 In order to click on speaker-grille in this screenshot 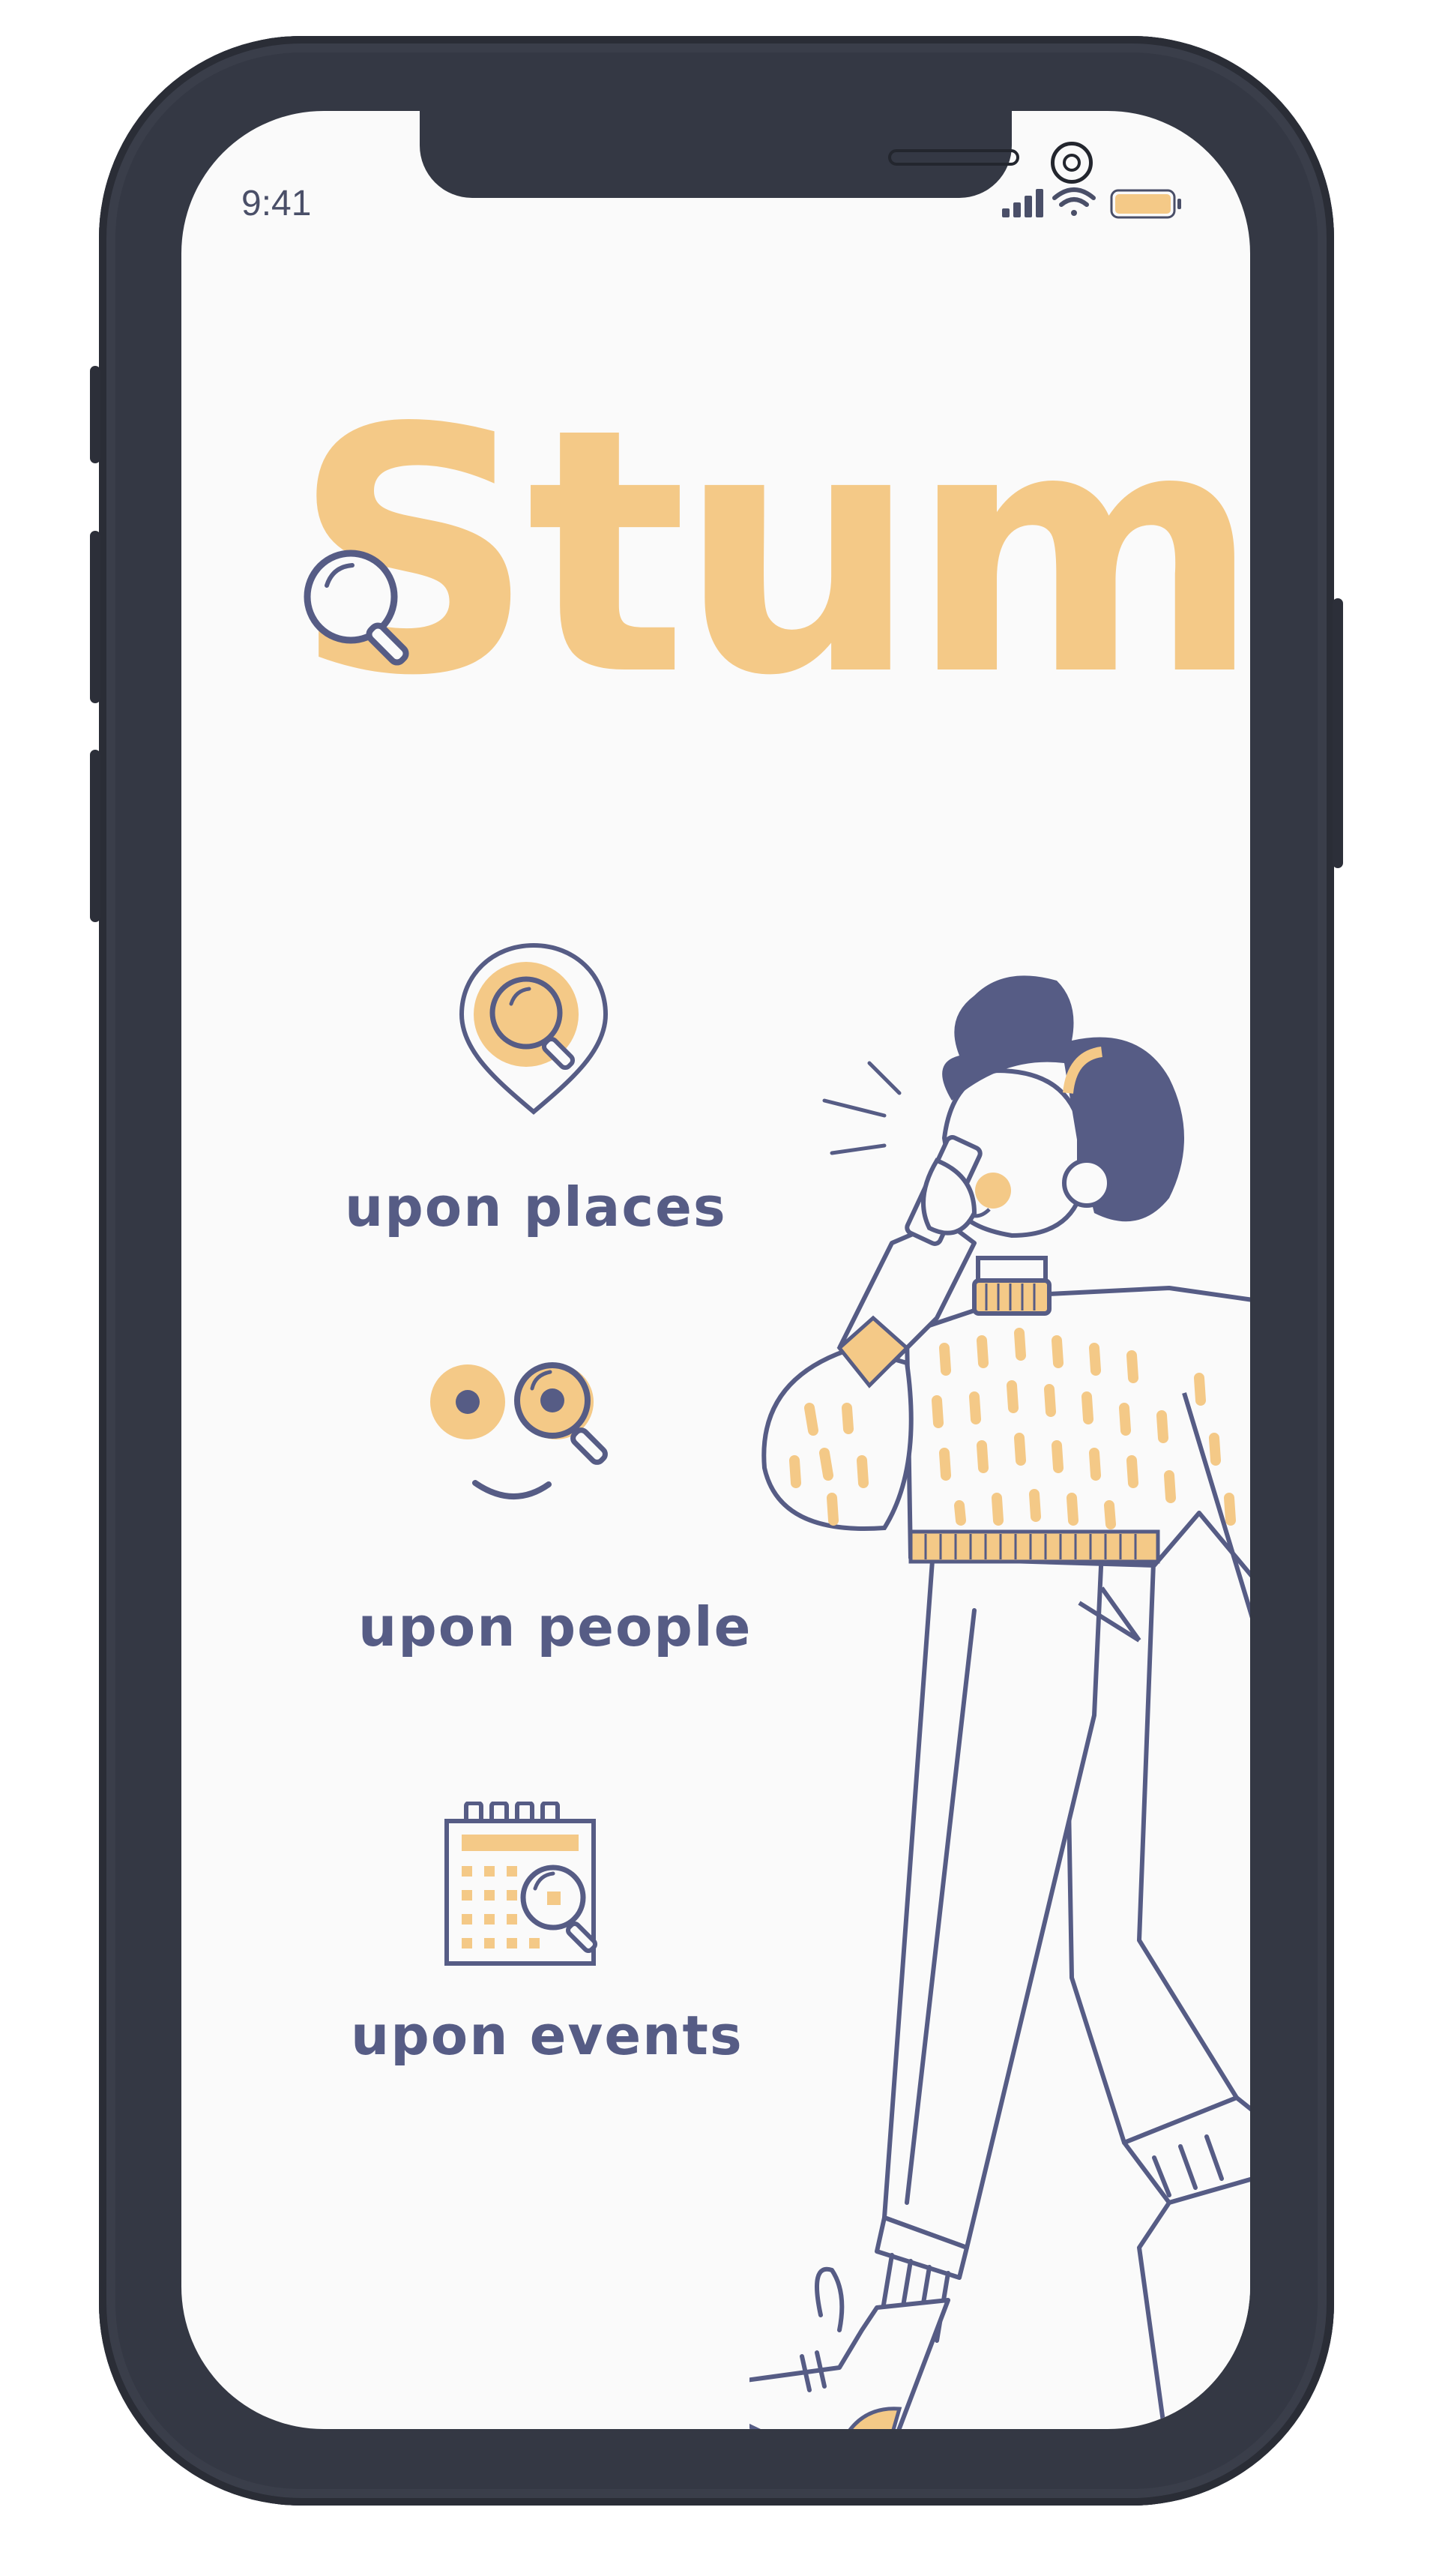, I will do `click(953, 157)`.